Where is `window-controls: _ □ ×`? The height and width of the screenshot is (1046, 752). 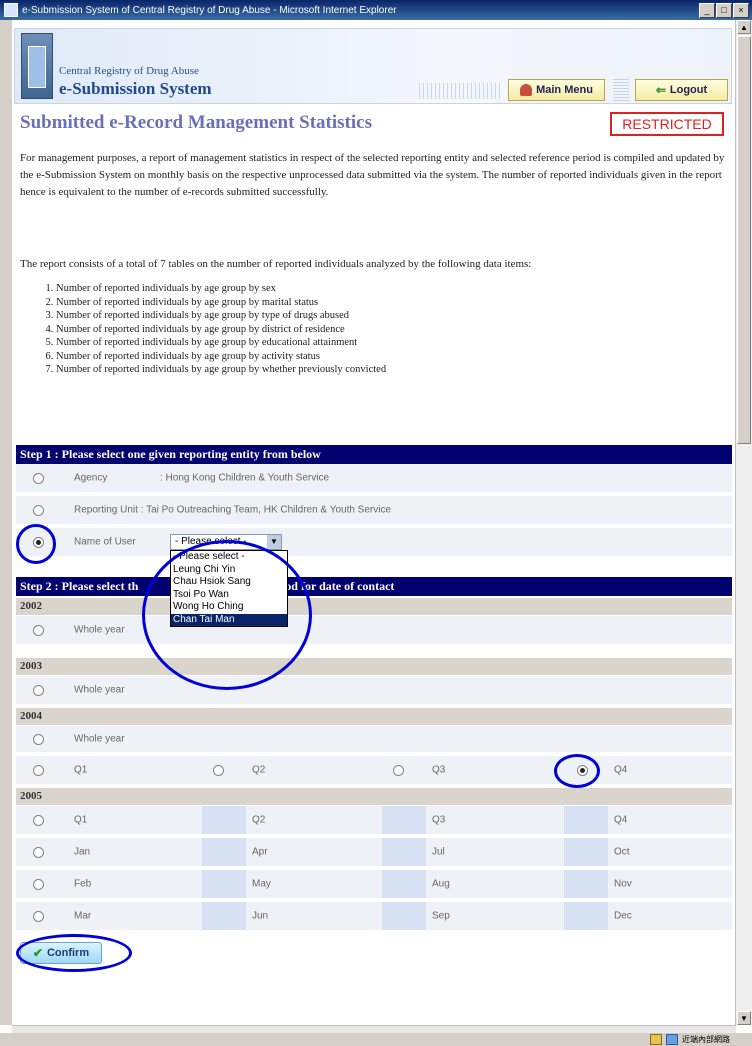 window-controls: _ □ × is located at coordinates (724, 10).